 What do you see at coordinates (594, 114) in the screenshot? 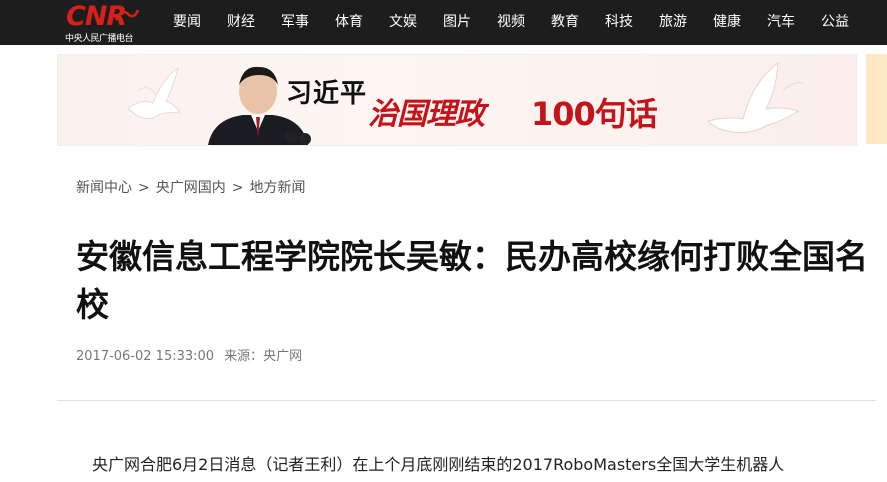
I see `banner-slogan-tail: 100句话` at bounding box center [594, 114].